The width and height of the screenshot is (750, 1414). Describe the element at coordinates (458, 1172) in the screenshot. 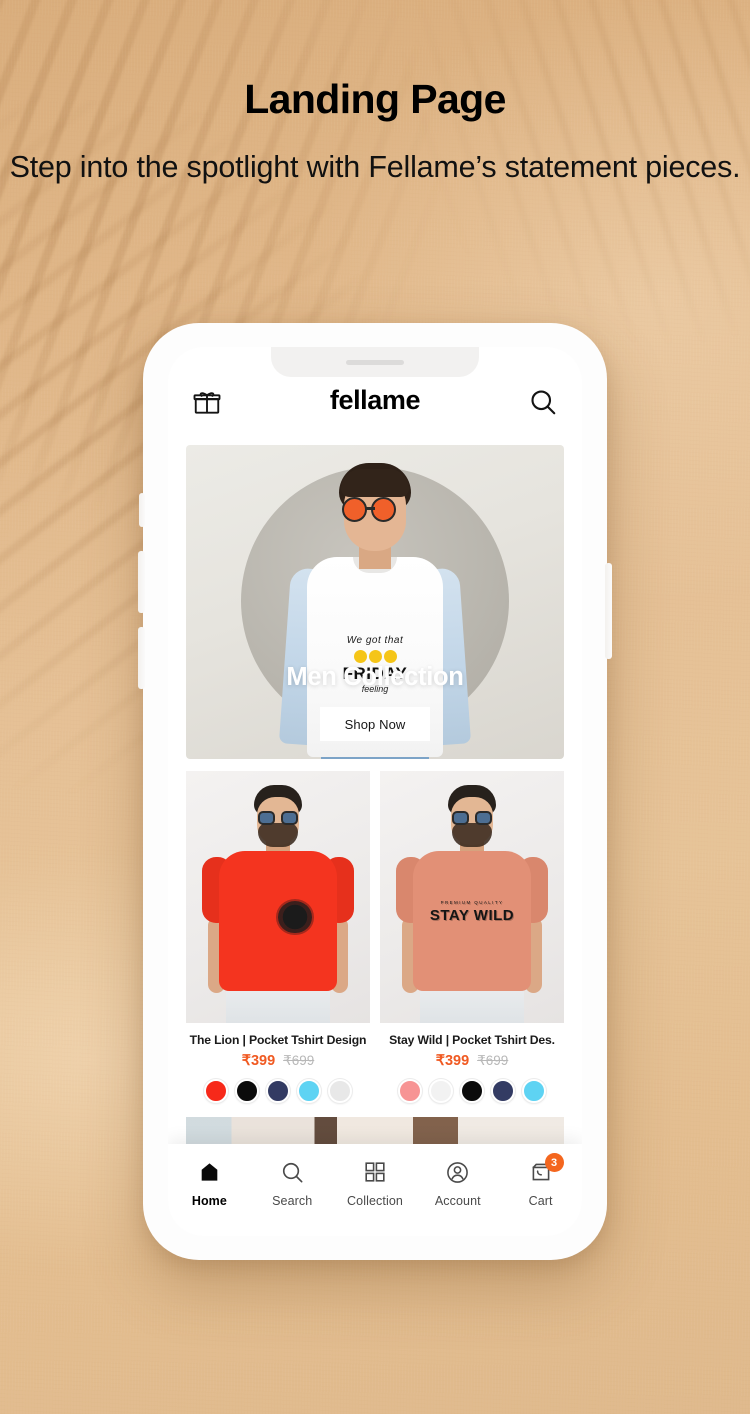

I see `user-circle-icon` at that location.